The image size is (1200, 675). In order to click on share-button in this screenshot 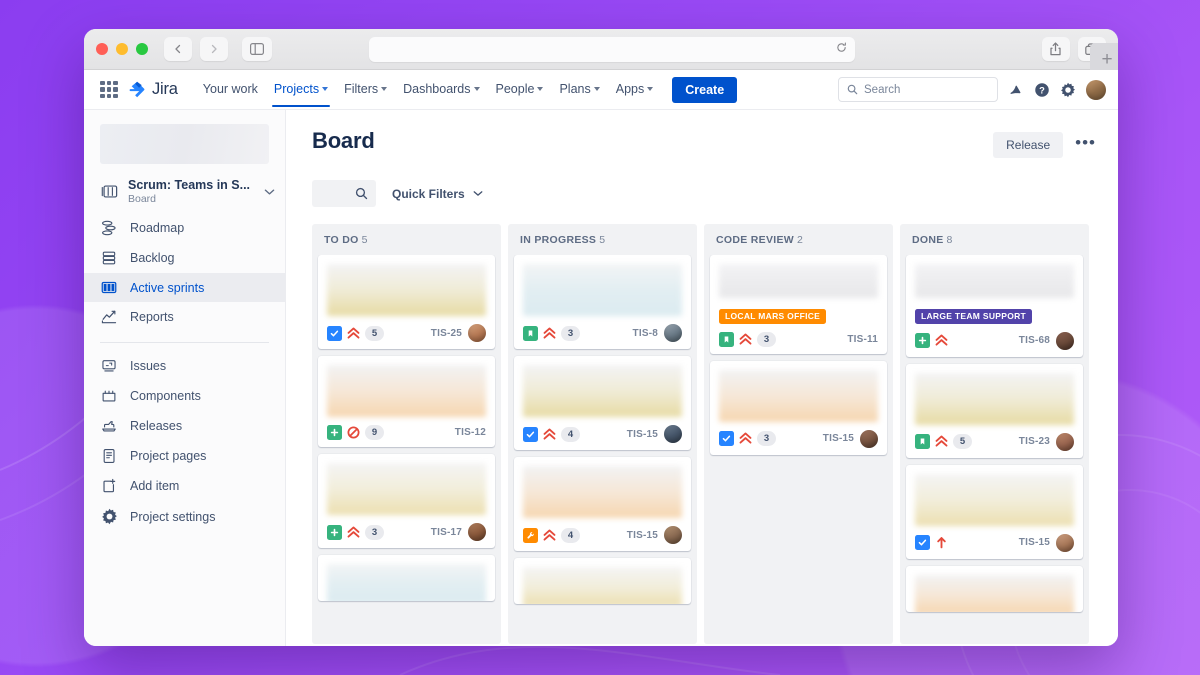, I will do `click(1055, 49)`.